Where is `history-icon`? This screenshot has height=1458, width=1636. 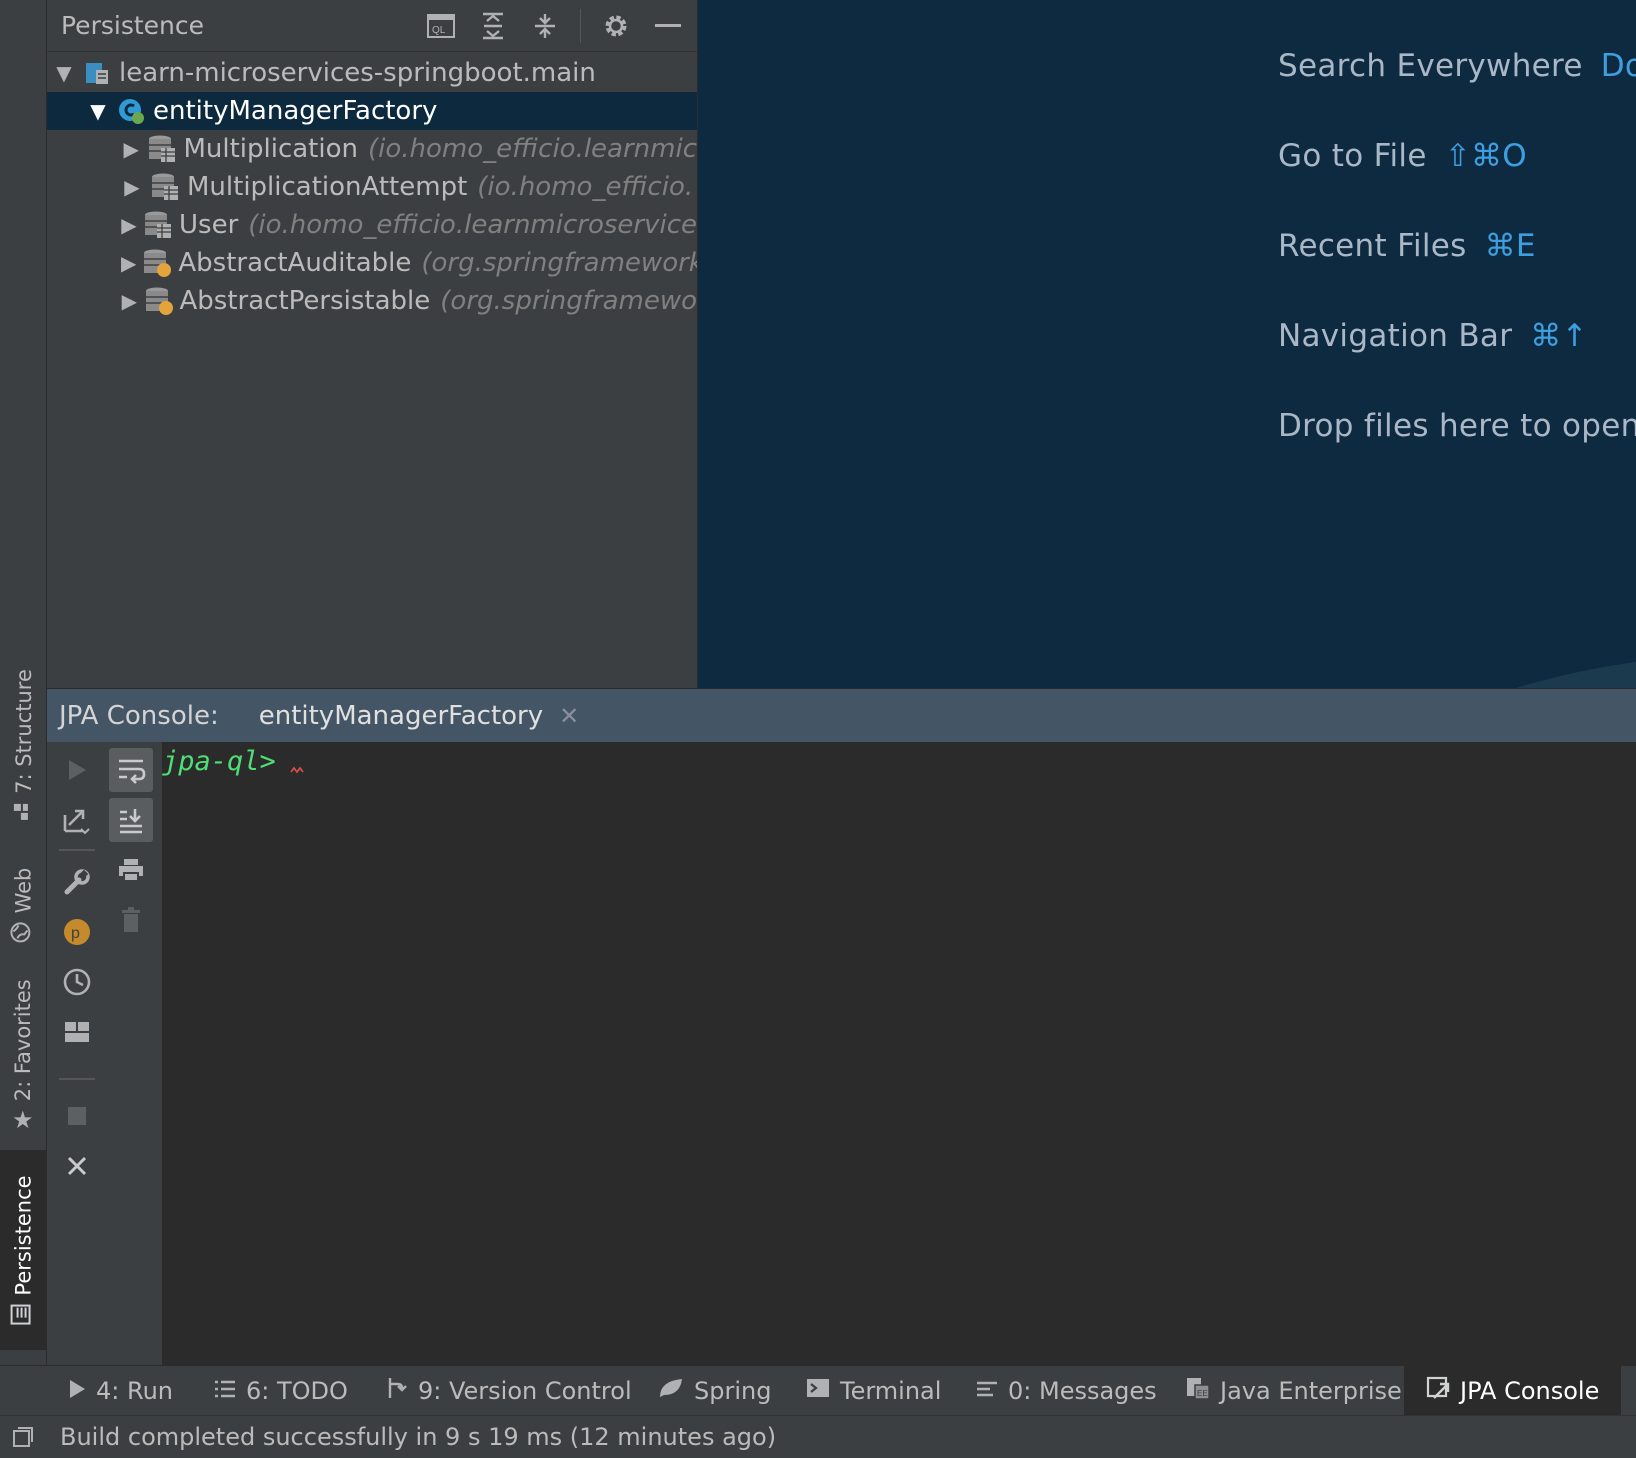
history-icon is located at coordinates (77, 982).